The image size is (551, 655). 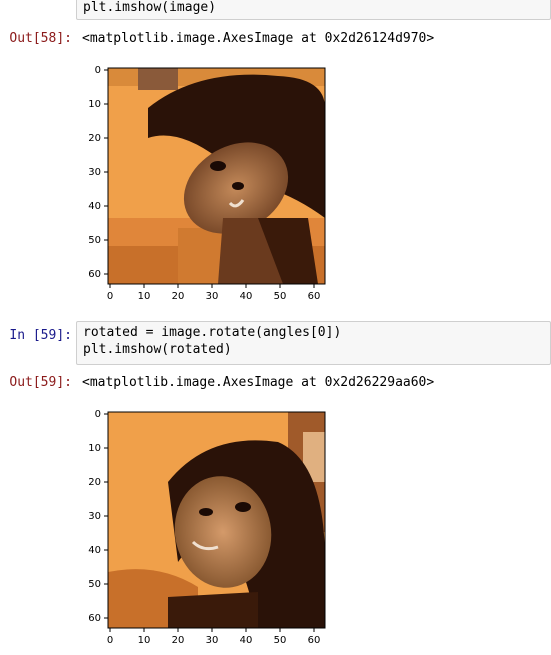 I want to click on rotated-image, so click(x=216, y=520).